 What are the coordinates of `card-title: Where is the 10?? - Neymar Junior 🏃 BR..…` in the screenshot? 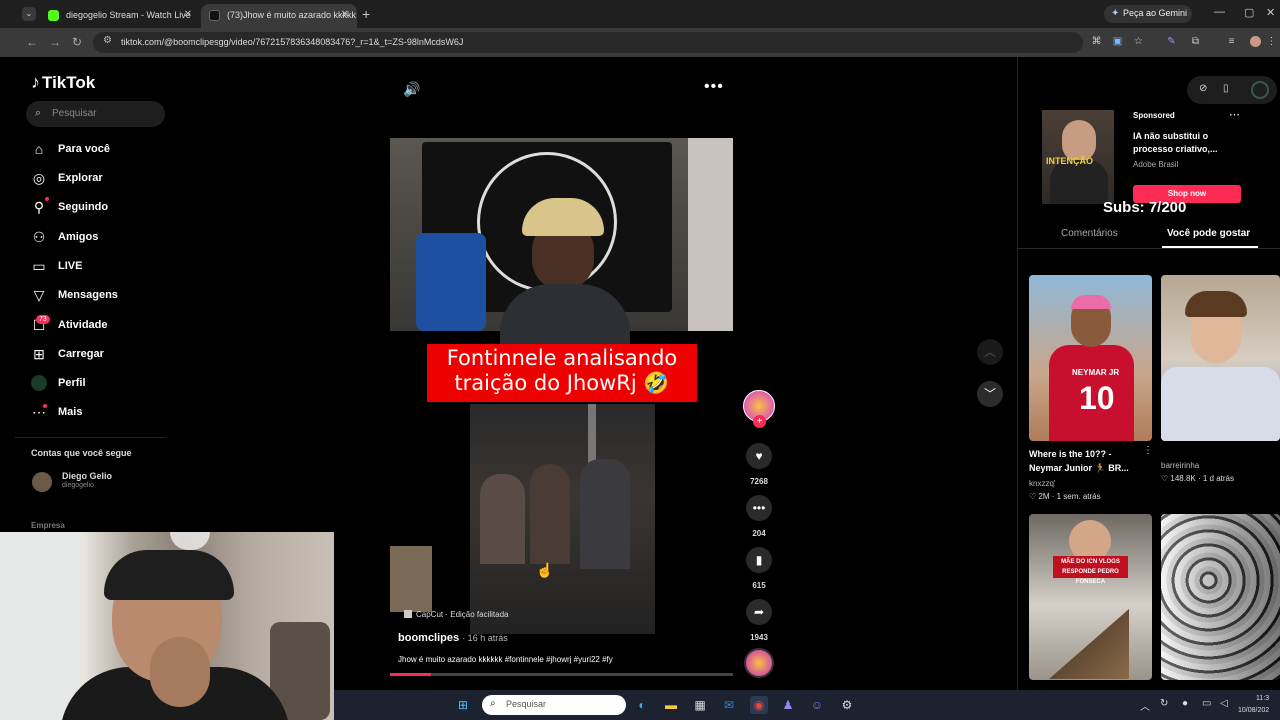 It's located at (1085, 461).